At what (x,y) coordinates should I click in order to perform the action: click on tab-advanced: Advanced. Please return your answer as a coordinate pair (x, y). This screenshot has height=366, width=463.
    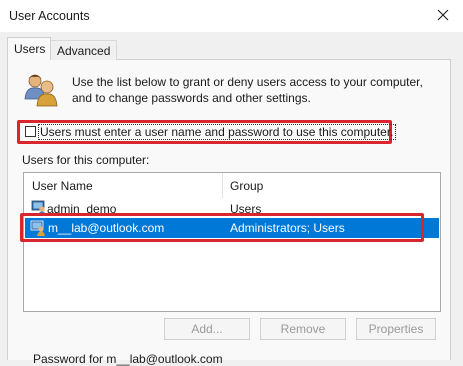
    Looking at the image, I should click on (84, 50).